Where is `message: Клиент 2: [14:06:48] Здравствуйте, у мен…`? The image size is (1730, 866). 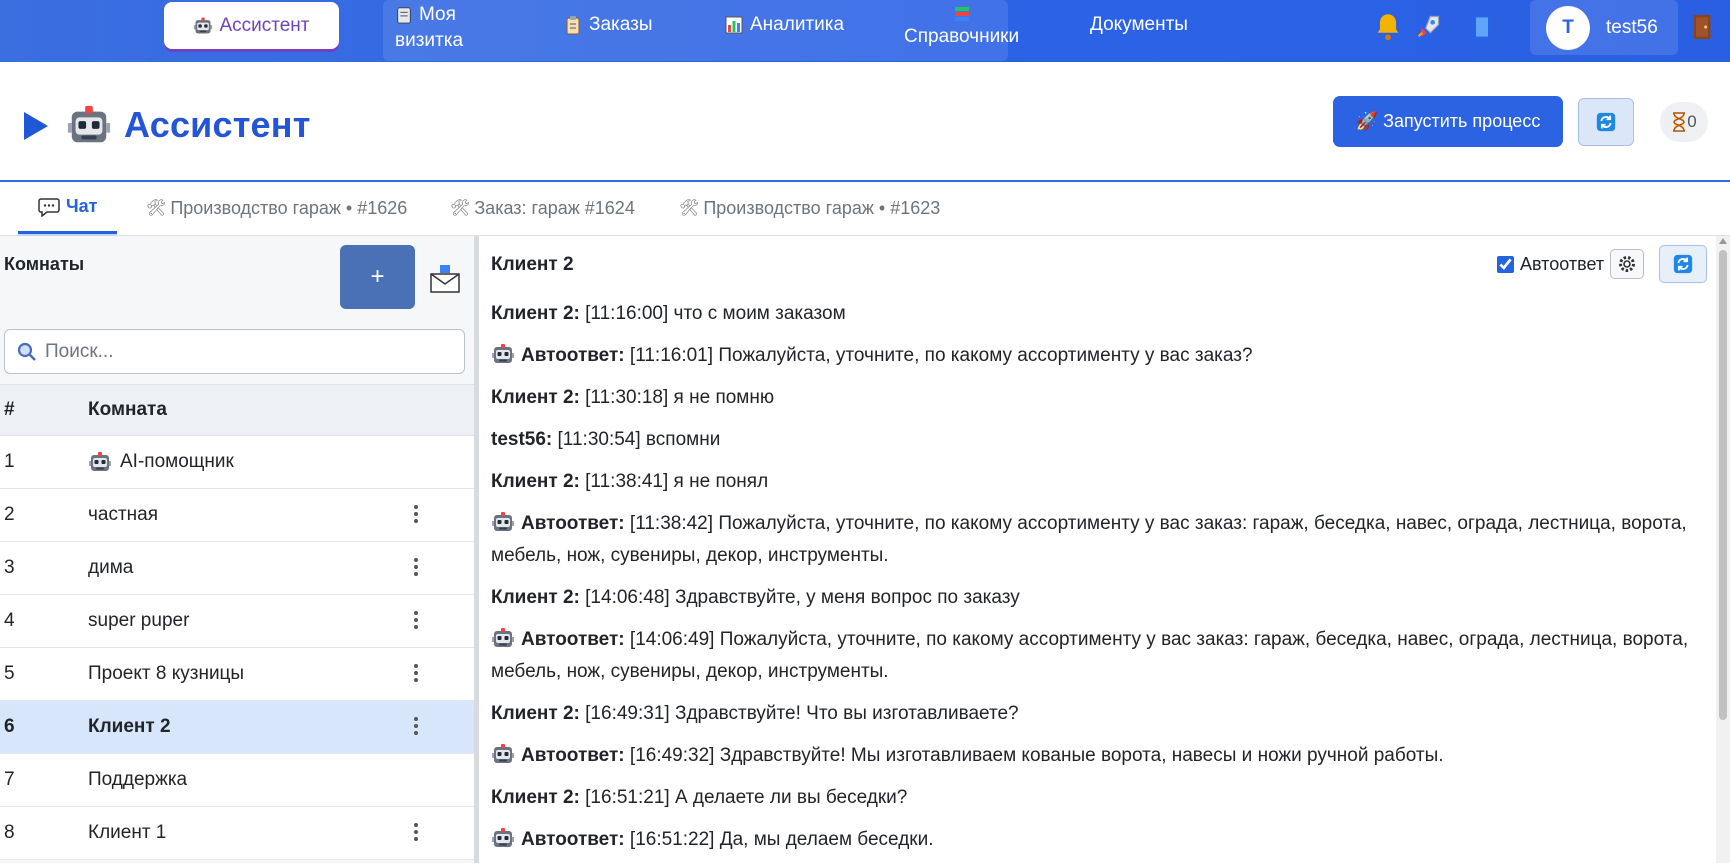 message: Клиент 2: [14:06:48] Здравствуйте, у мен… is located at coordinates (1091, 598).